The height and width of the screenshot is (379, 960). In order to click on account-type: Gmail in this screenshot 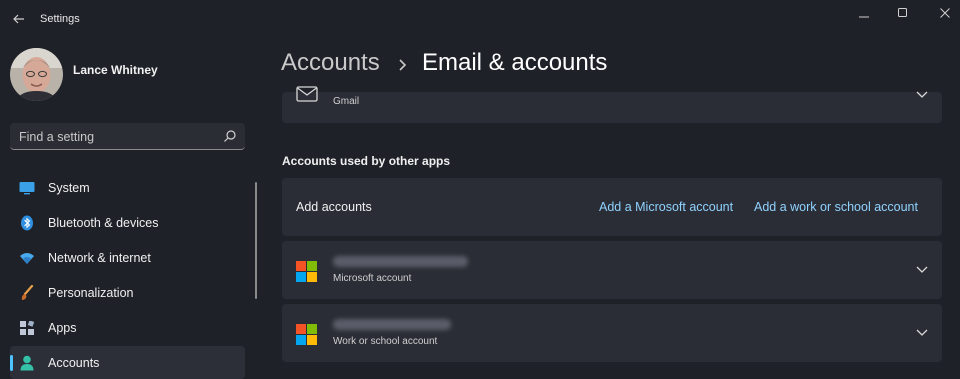, I will do `click(346, 101)`.